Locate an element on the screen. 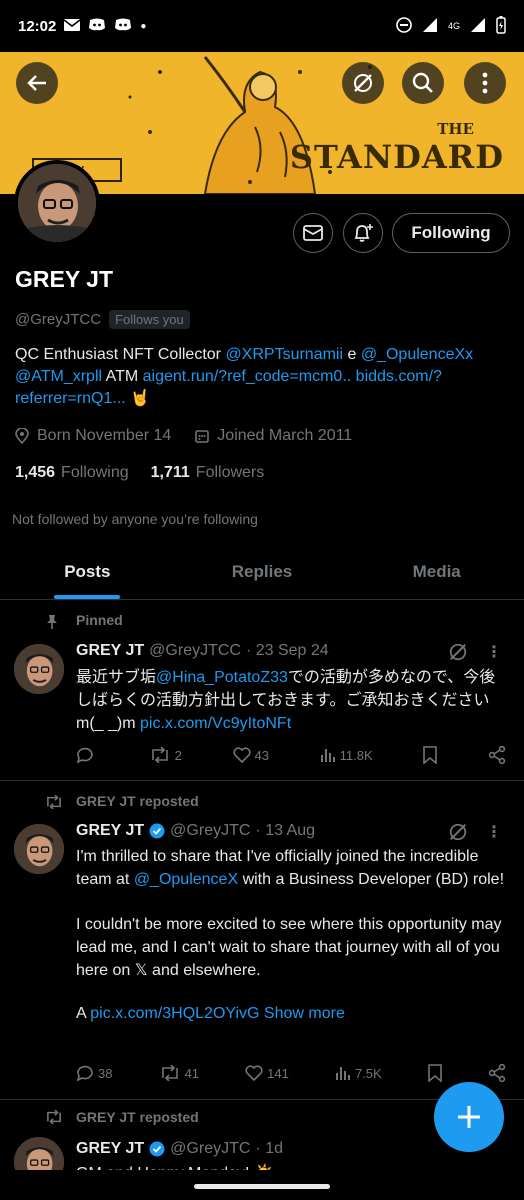  followers-count-link: 1,711 Followers is located at coordinates (208, 473).